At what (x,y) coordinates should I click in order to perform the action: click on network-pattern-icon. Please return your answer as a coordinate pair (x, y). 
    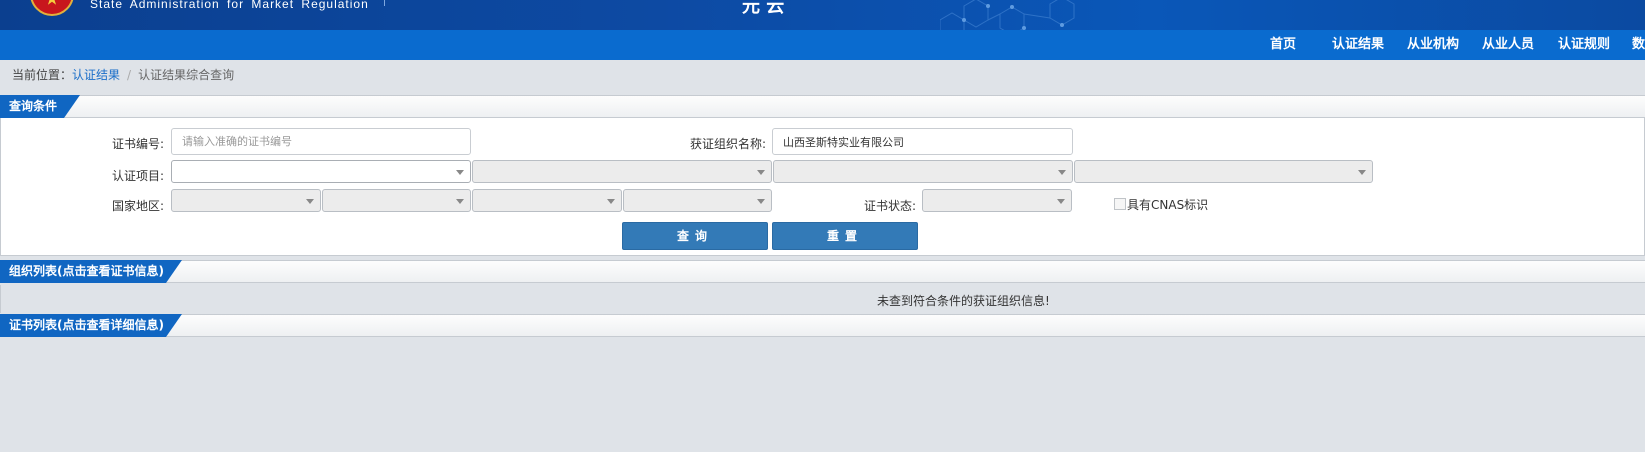
    Looking at the image, I should click on (1007, 15).